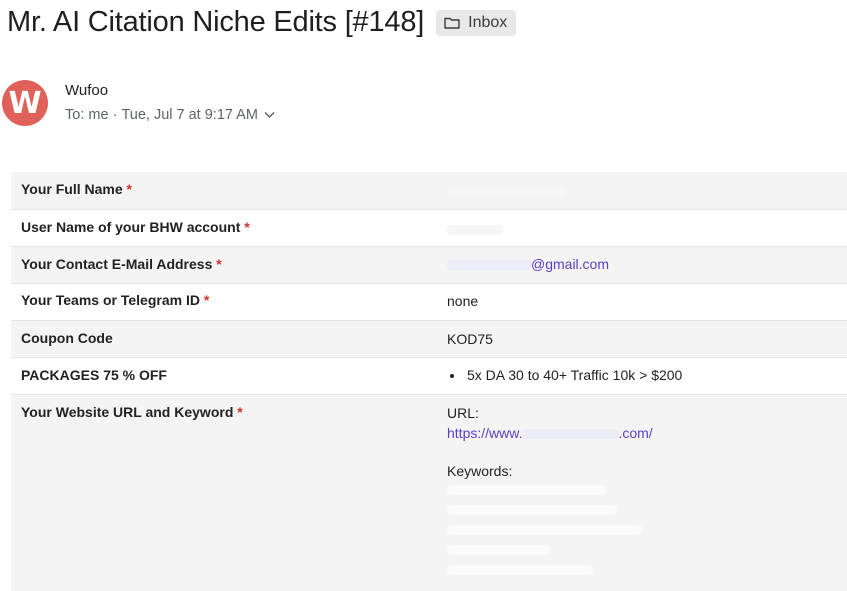 This screenshot has height=591, width=847. What do you see at coordinates (635, 433) in the screenshot?
I see `website-link-end: .com/` at bounding box center [635, 433].